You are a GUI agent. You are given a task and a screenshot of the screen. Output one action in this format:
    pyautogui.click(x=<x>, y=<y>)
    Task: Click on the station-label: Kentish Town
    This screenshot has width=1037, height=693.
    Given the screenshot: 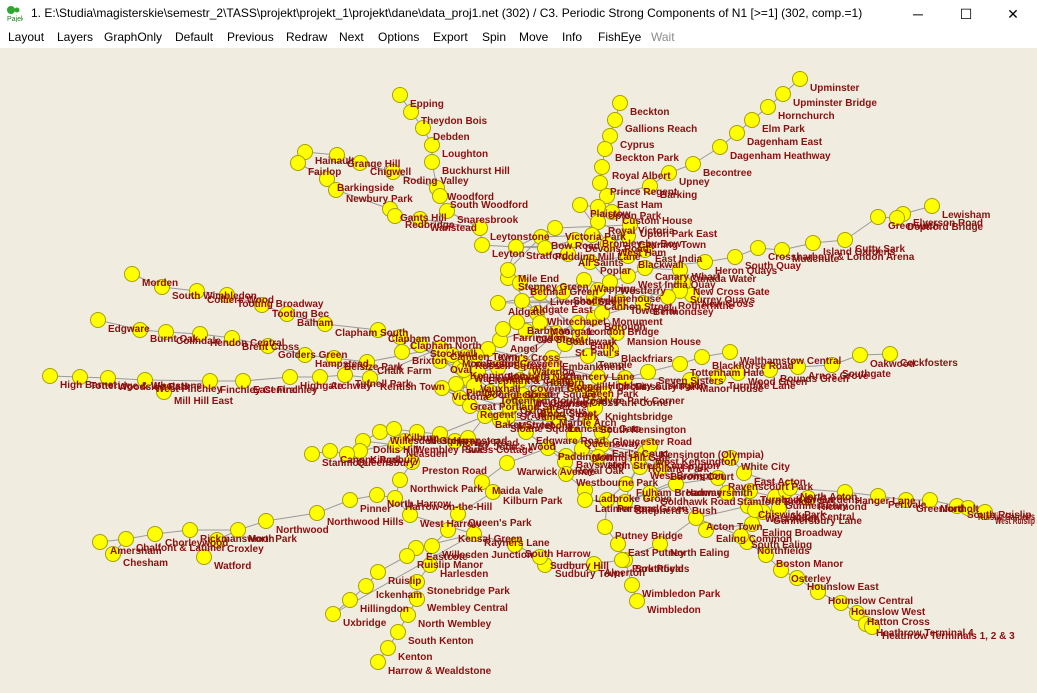 What is the action you would take?
    pyautogui.click(x=412, y=387)
    